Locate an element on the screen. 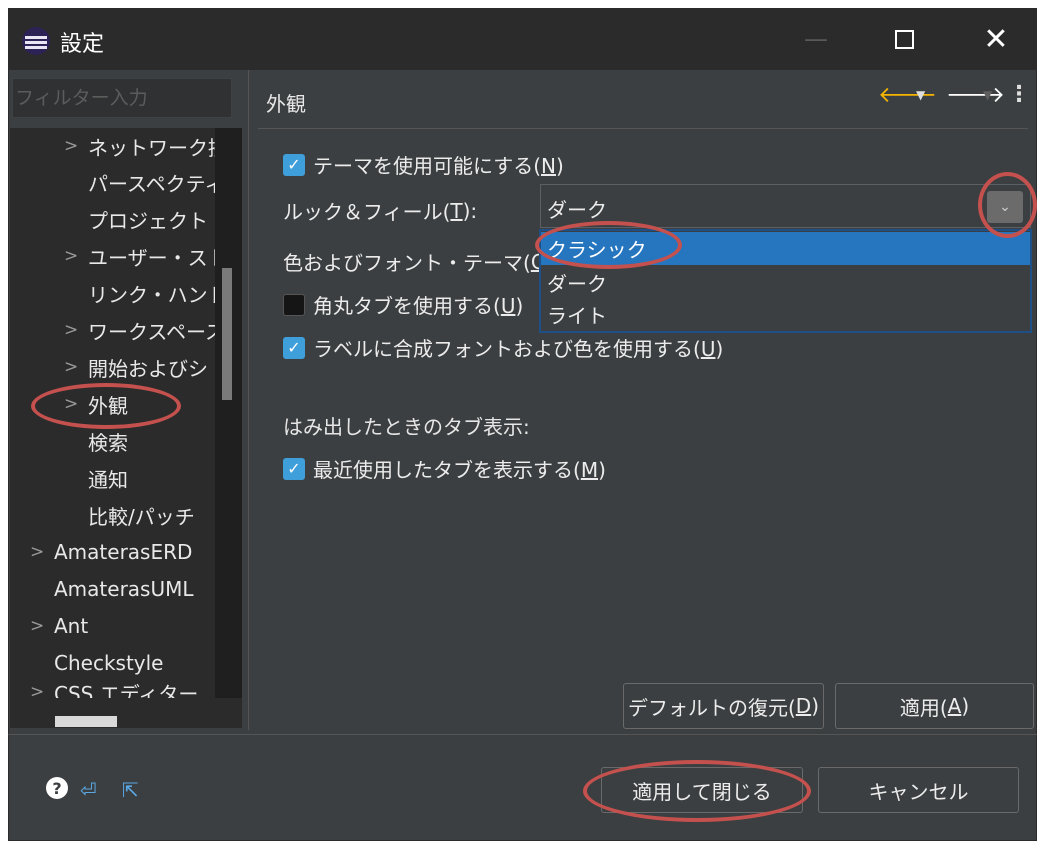 This screenshot has height=841, width=1037. window-title: 設定 is located at coordinates (82, 44).